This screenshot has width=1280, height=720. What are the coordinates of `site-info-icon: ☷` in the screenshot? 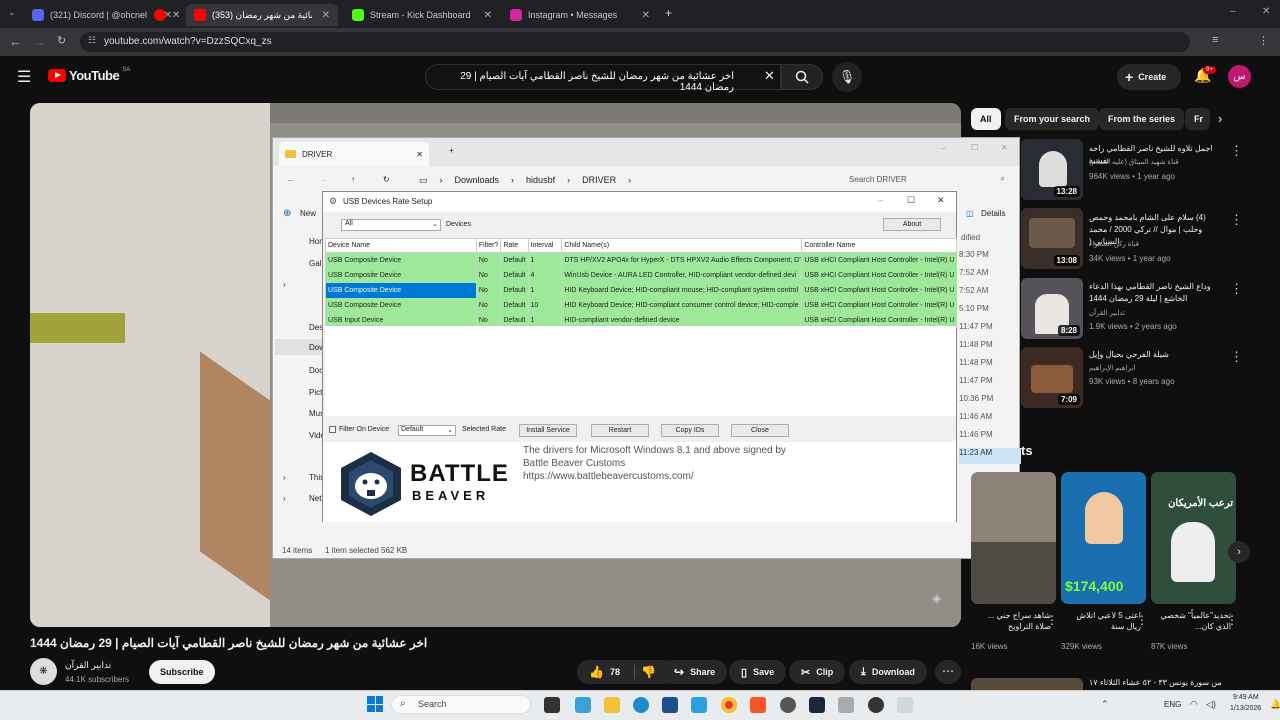 It's located at (92, 40).